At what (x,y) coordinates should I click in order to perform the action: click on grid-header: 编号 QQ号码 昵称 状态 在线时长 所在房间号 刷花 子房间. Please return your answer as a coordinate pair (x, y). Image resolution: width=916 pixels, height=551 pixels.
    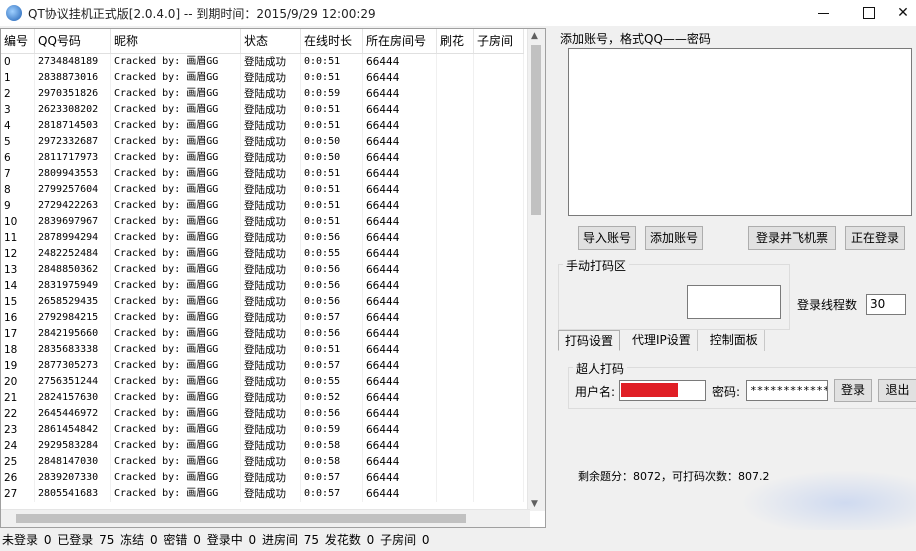
    Looking at the image, I should click on (262, 41).